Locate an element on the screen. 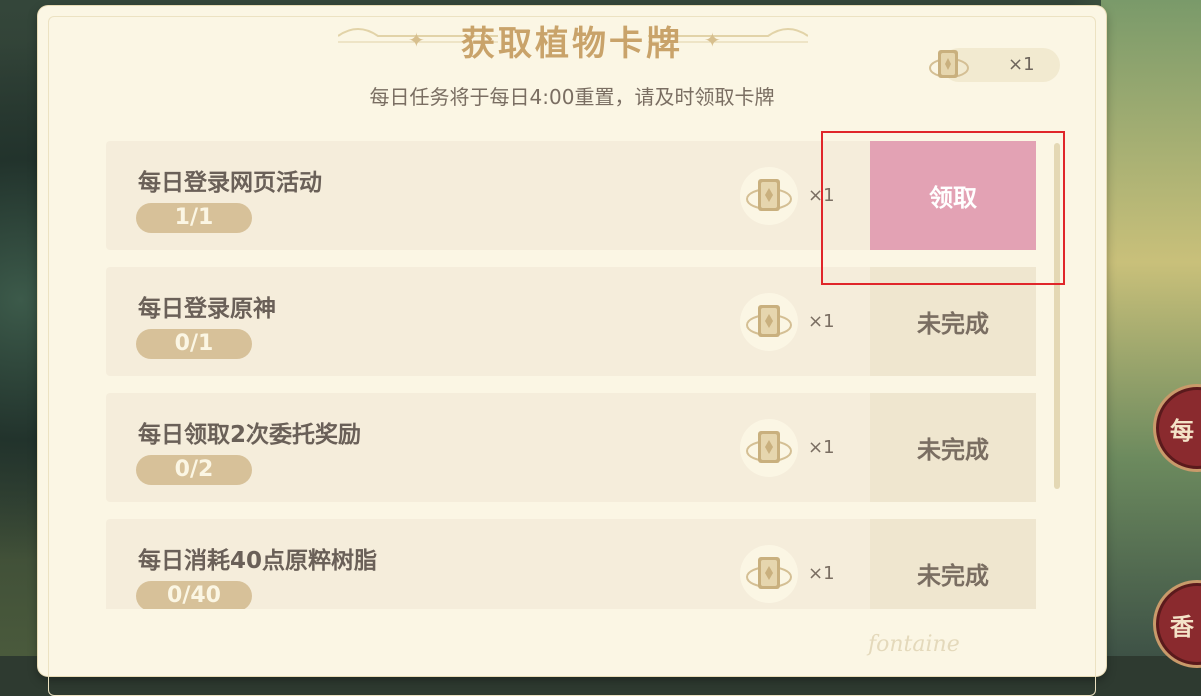 This screenshot has height=696, width=1201. card-count-badge: ×1 is located at coordinates (994, 65).